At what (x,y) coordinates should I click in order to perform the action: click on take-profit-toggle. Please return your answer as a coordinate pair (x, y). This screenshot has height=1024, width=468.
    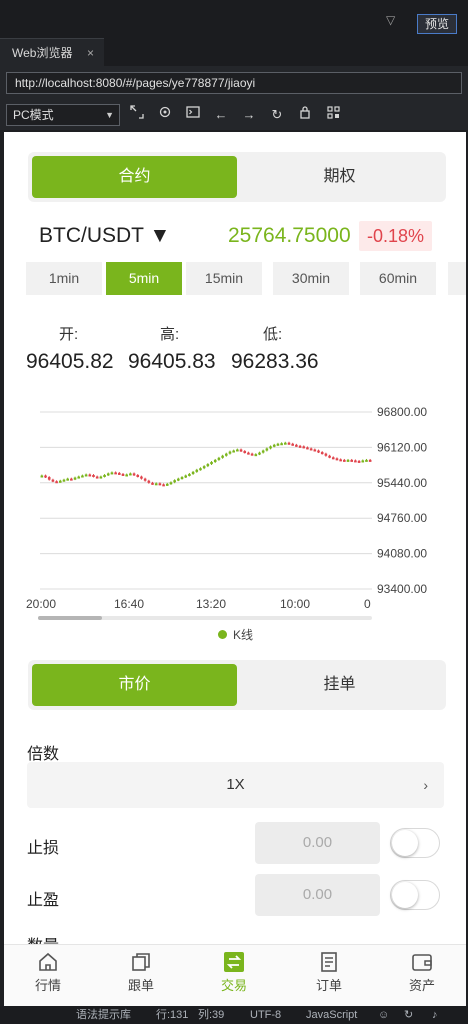
    Looking at the image, I should click on (415, 895).